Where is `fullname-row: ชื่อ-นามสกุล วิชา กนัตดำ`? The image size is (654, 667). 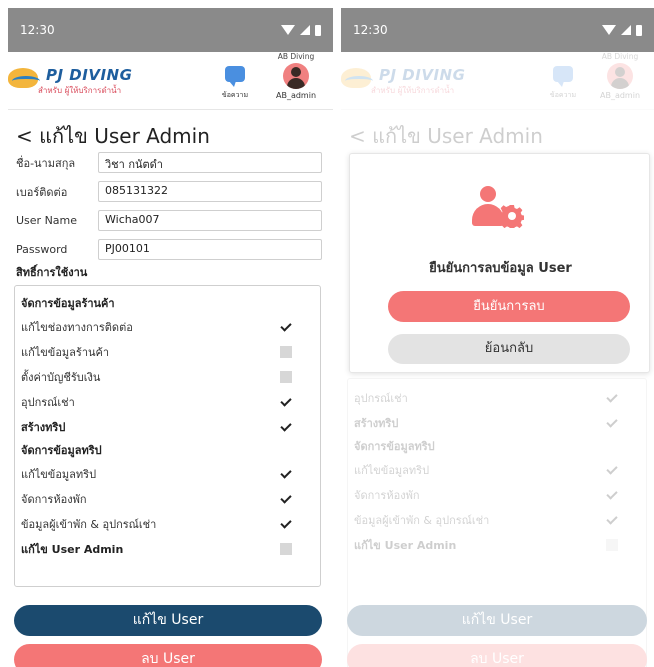 fullname-row: ชื่อ-นามสกุล วิชา กนัตดำ is located at coordinates (174, 162).